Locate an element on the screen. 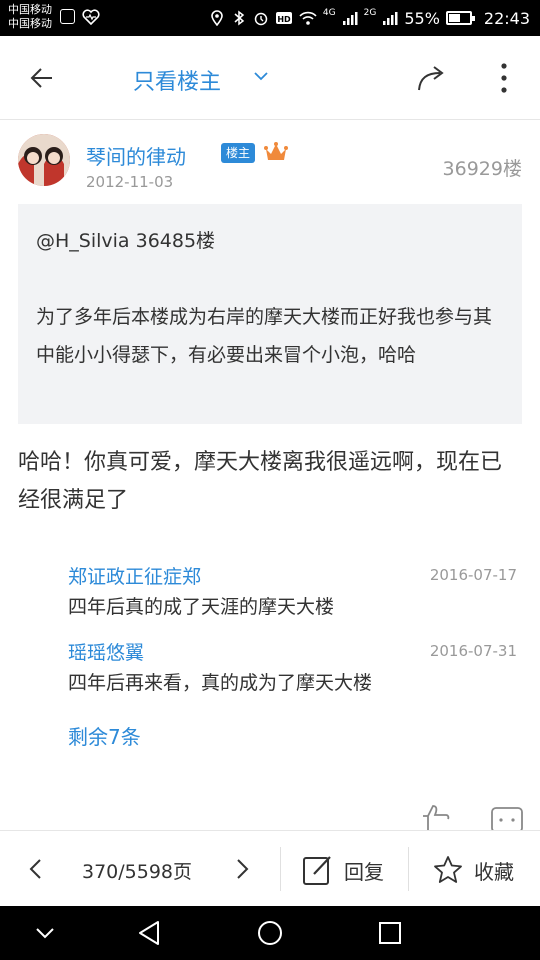 The width and height of the screenshot is (540, 960). network-type-1: 4G is located at coordinates (329, 13).